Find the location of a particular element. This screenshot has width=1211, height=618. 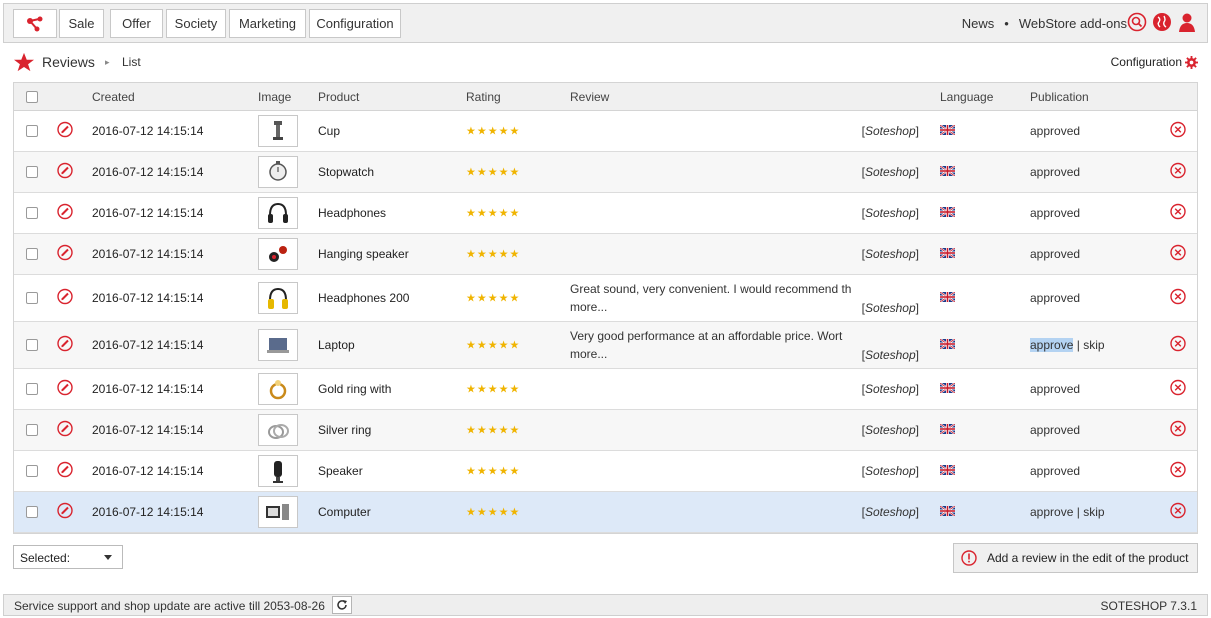

product-name: Computer is located at coordinates (344, 512).